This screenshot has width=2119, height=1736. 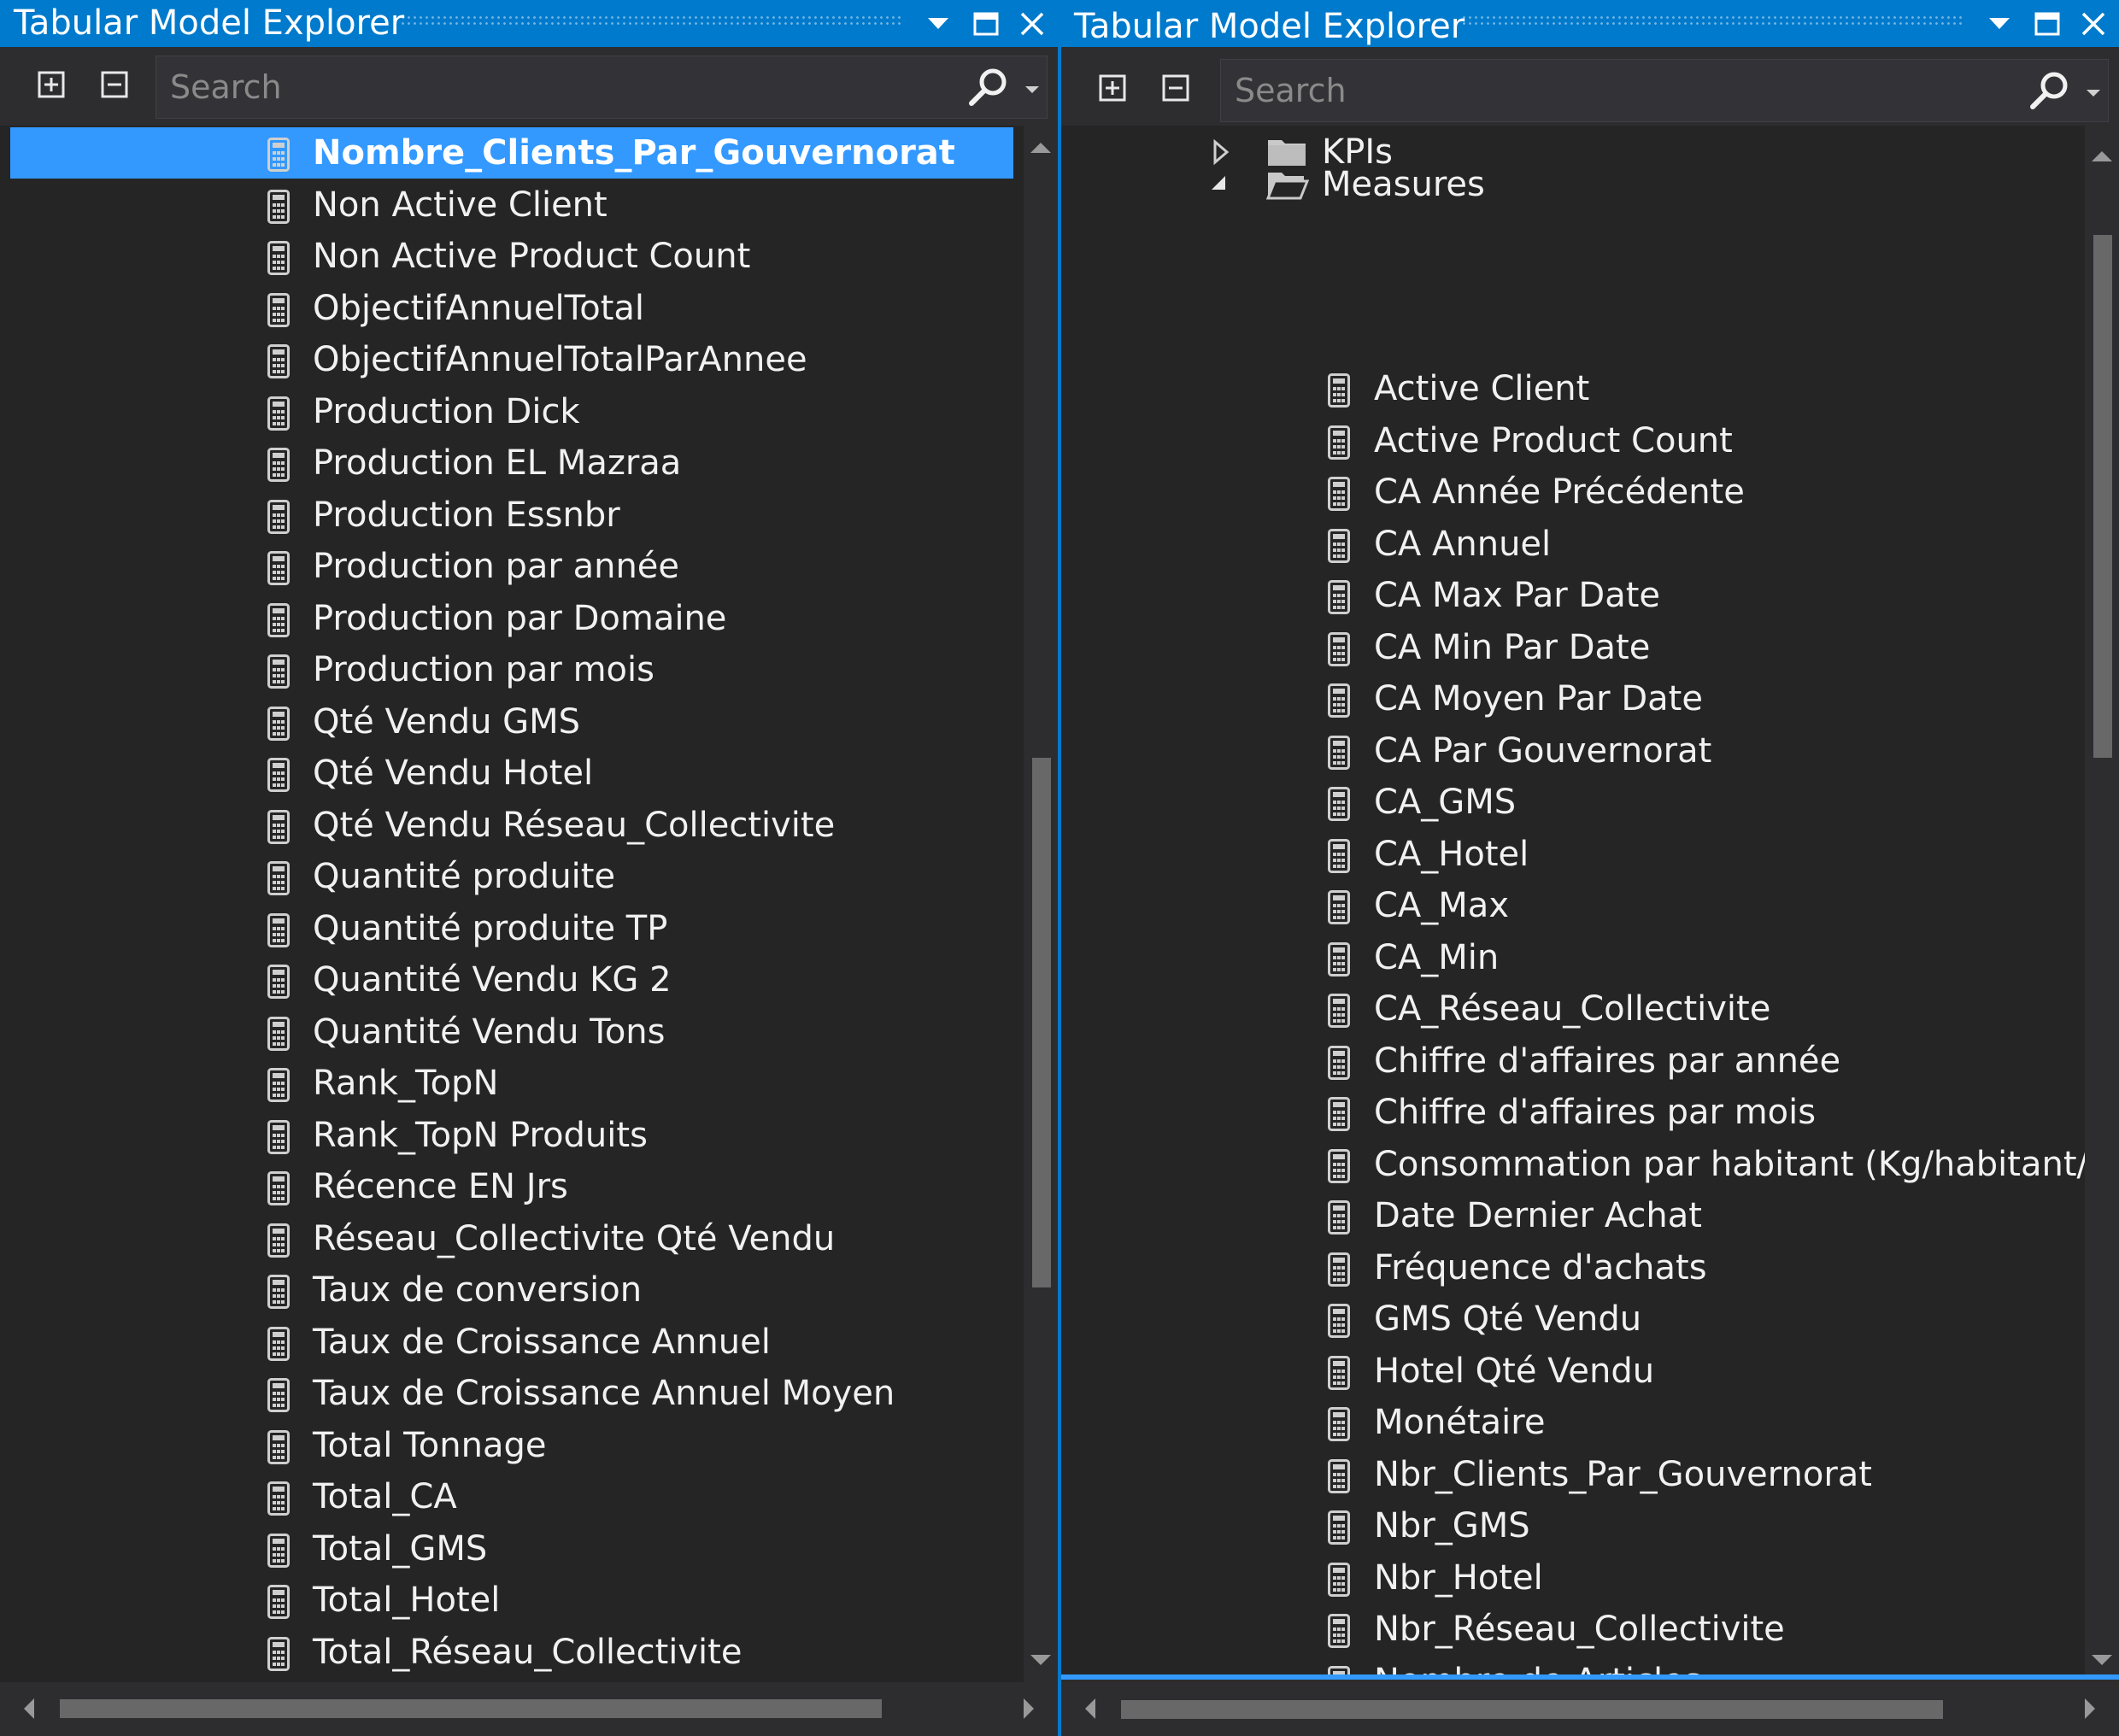 I want to click on tree-item-measure: CA_Réseau_Collectivite, so click(x=1573, y=1009).